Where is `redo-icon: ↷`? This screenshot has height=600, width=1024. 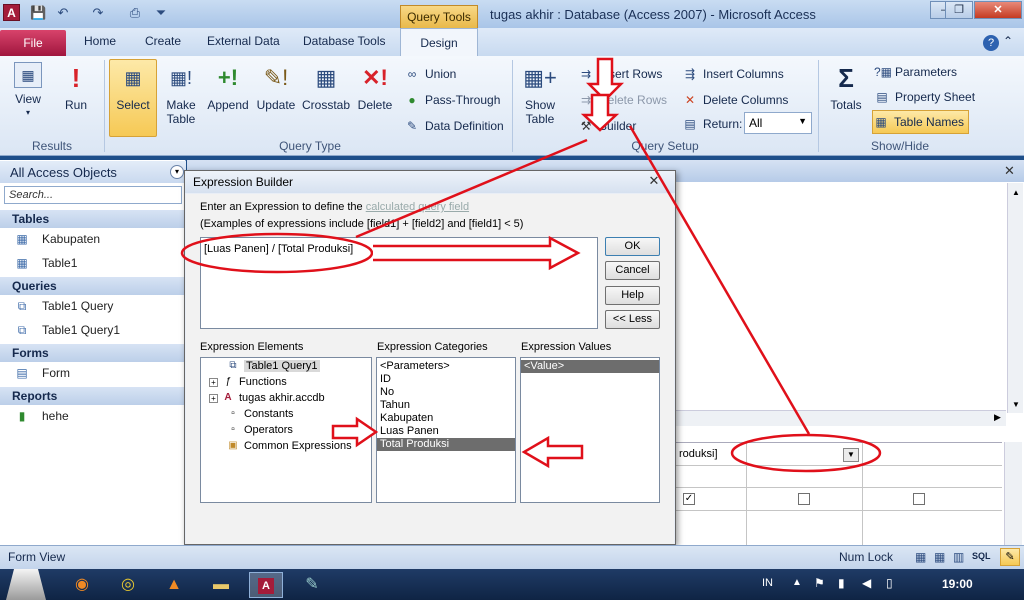 redo-icon: ↷ is located at coordinates (98, 13).